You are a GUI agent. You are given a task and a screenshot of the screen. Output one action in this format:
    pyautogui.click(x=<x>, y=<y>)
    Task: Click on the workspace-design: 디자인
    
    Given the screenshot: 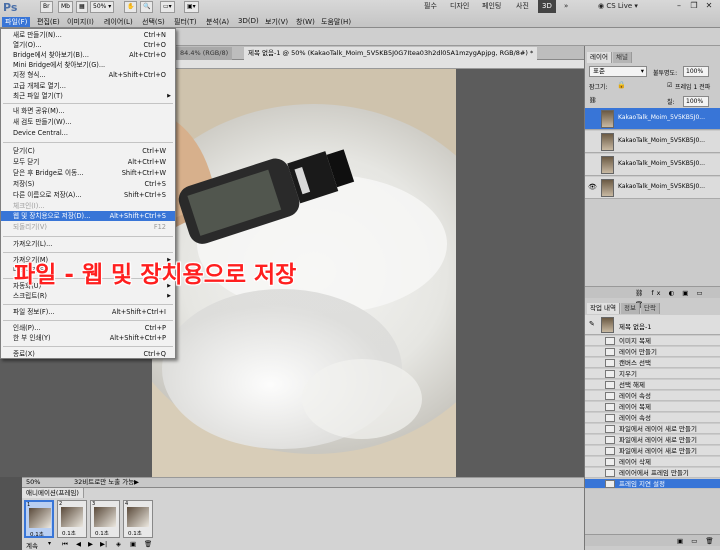 What is the action you would take?
    pyautogui.click(x=459, y=6)
    